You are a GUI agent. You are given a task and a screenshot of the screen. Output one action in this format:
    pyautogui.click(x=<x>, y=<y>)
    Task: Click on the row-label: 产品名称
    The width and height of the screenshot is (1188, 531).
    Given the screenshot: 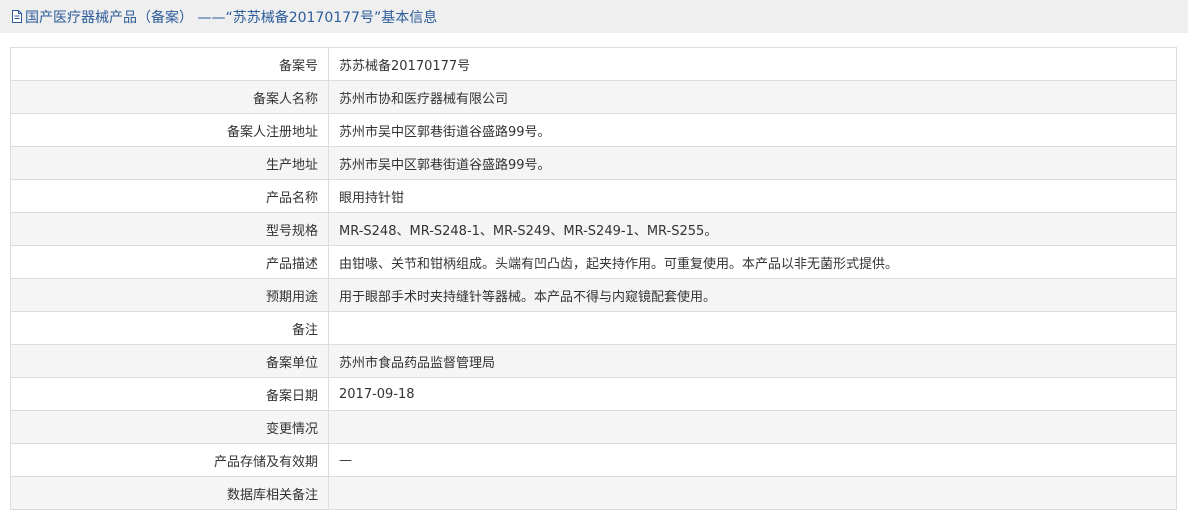 What is the action you would take?
    pyautogui.click(x=169, y=196)
    